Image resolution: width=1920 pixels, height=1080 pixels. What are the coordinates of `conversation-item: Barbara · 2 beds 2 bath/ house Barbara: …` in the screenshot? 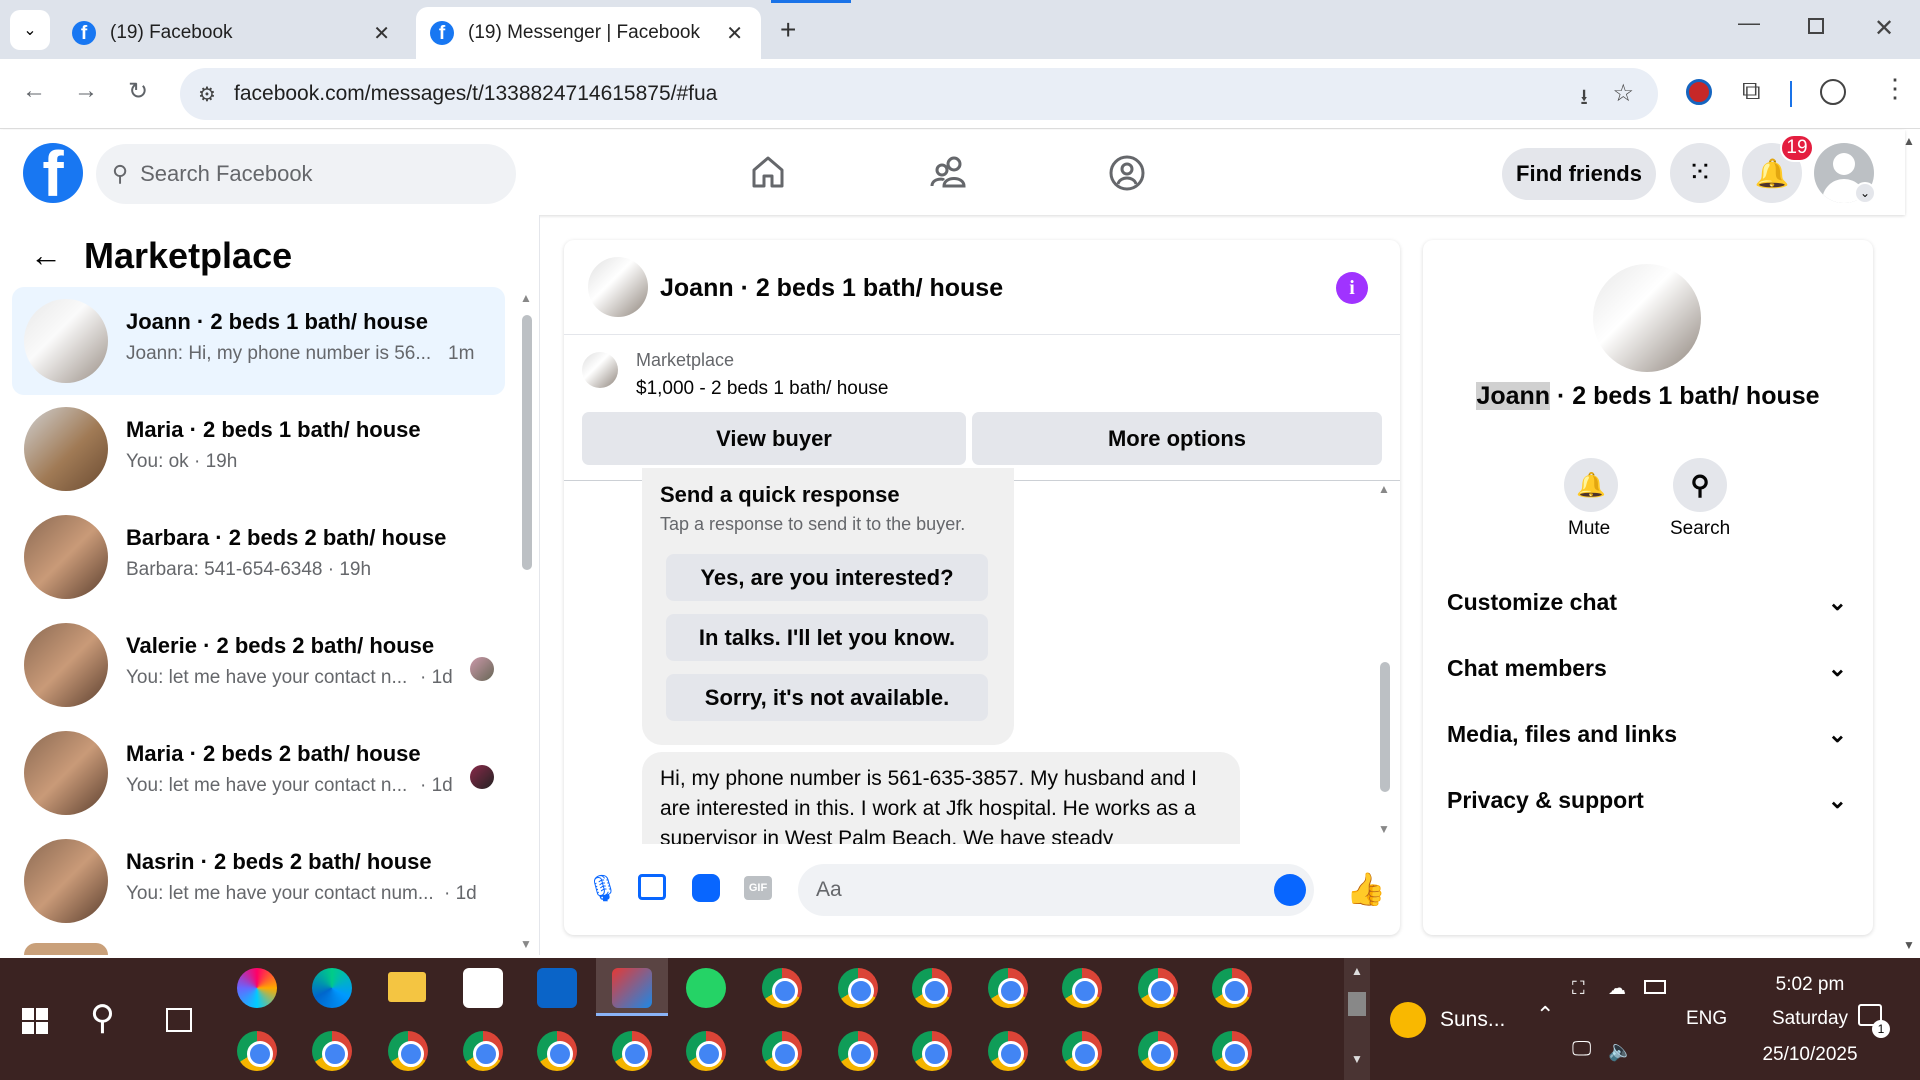 It's located at (258, 557).